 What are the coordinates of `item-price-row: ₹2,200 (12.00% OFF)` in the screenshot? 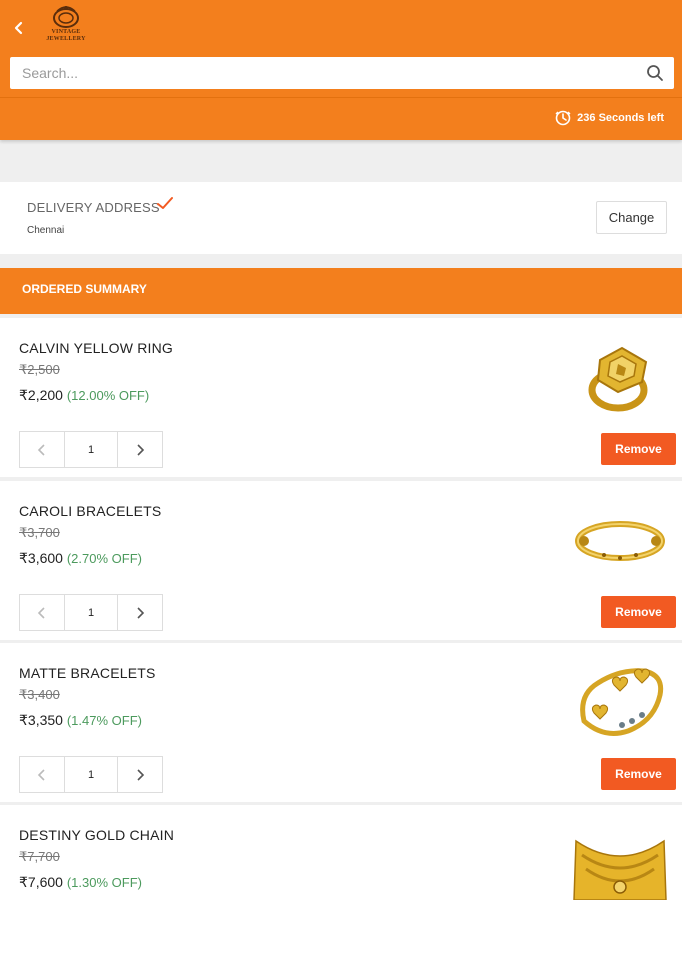 It's located at (84, 395).